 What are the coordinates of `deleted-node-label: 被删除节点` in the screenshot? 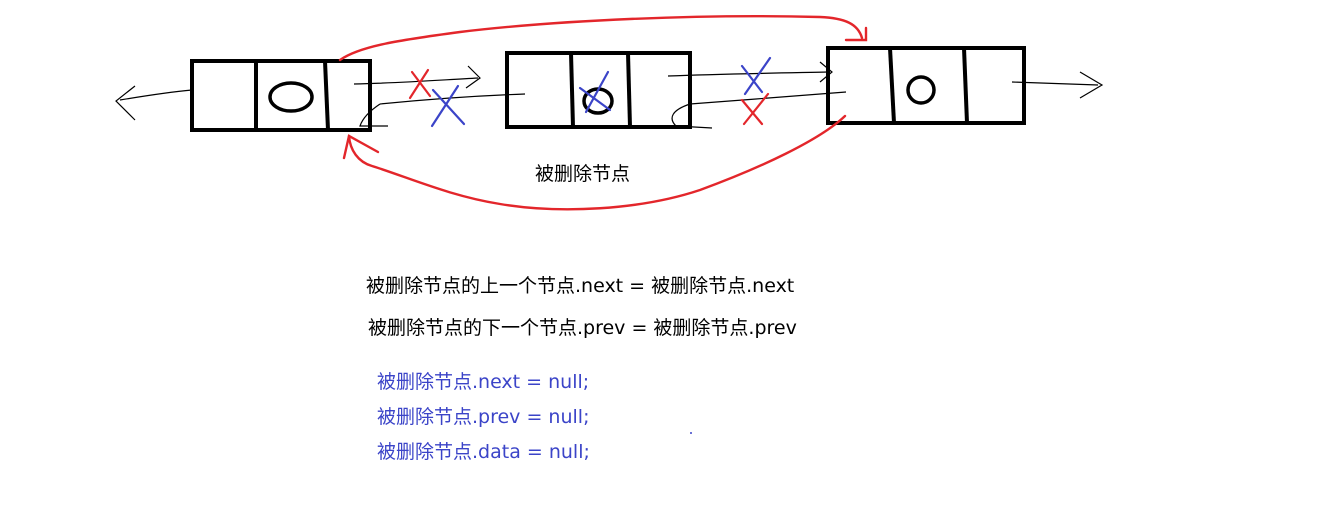 It's located at (583, 174).